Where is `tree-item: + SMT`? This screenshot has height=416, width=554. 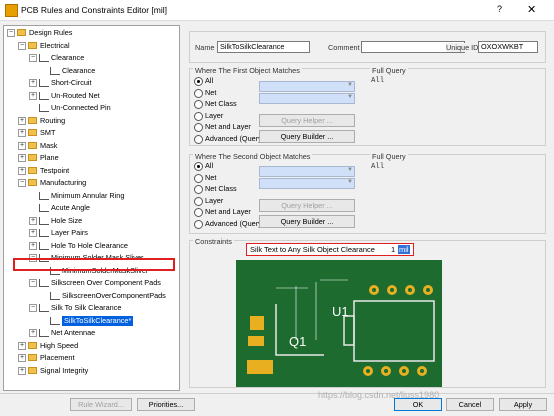 tree-item: + SMT is located at coordinates (90, 133).